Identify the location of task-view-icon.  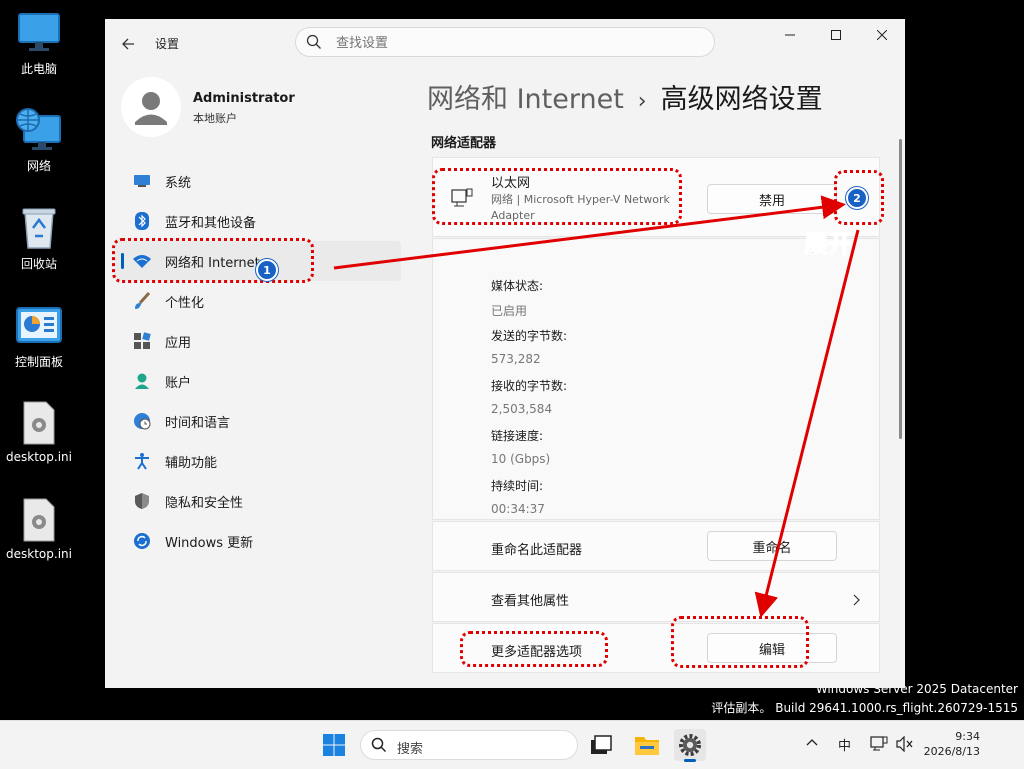
(601, 744).